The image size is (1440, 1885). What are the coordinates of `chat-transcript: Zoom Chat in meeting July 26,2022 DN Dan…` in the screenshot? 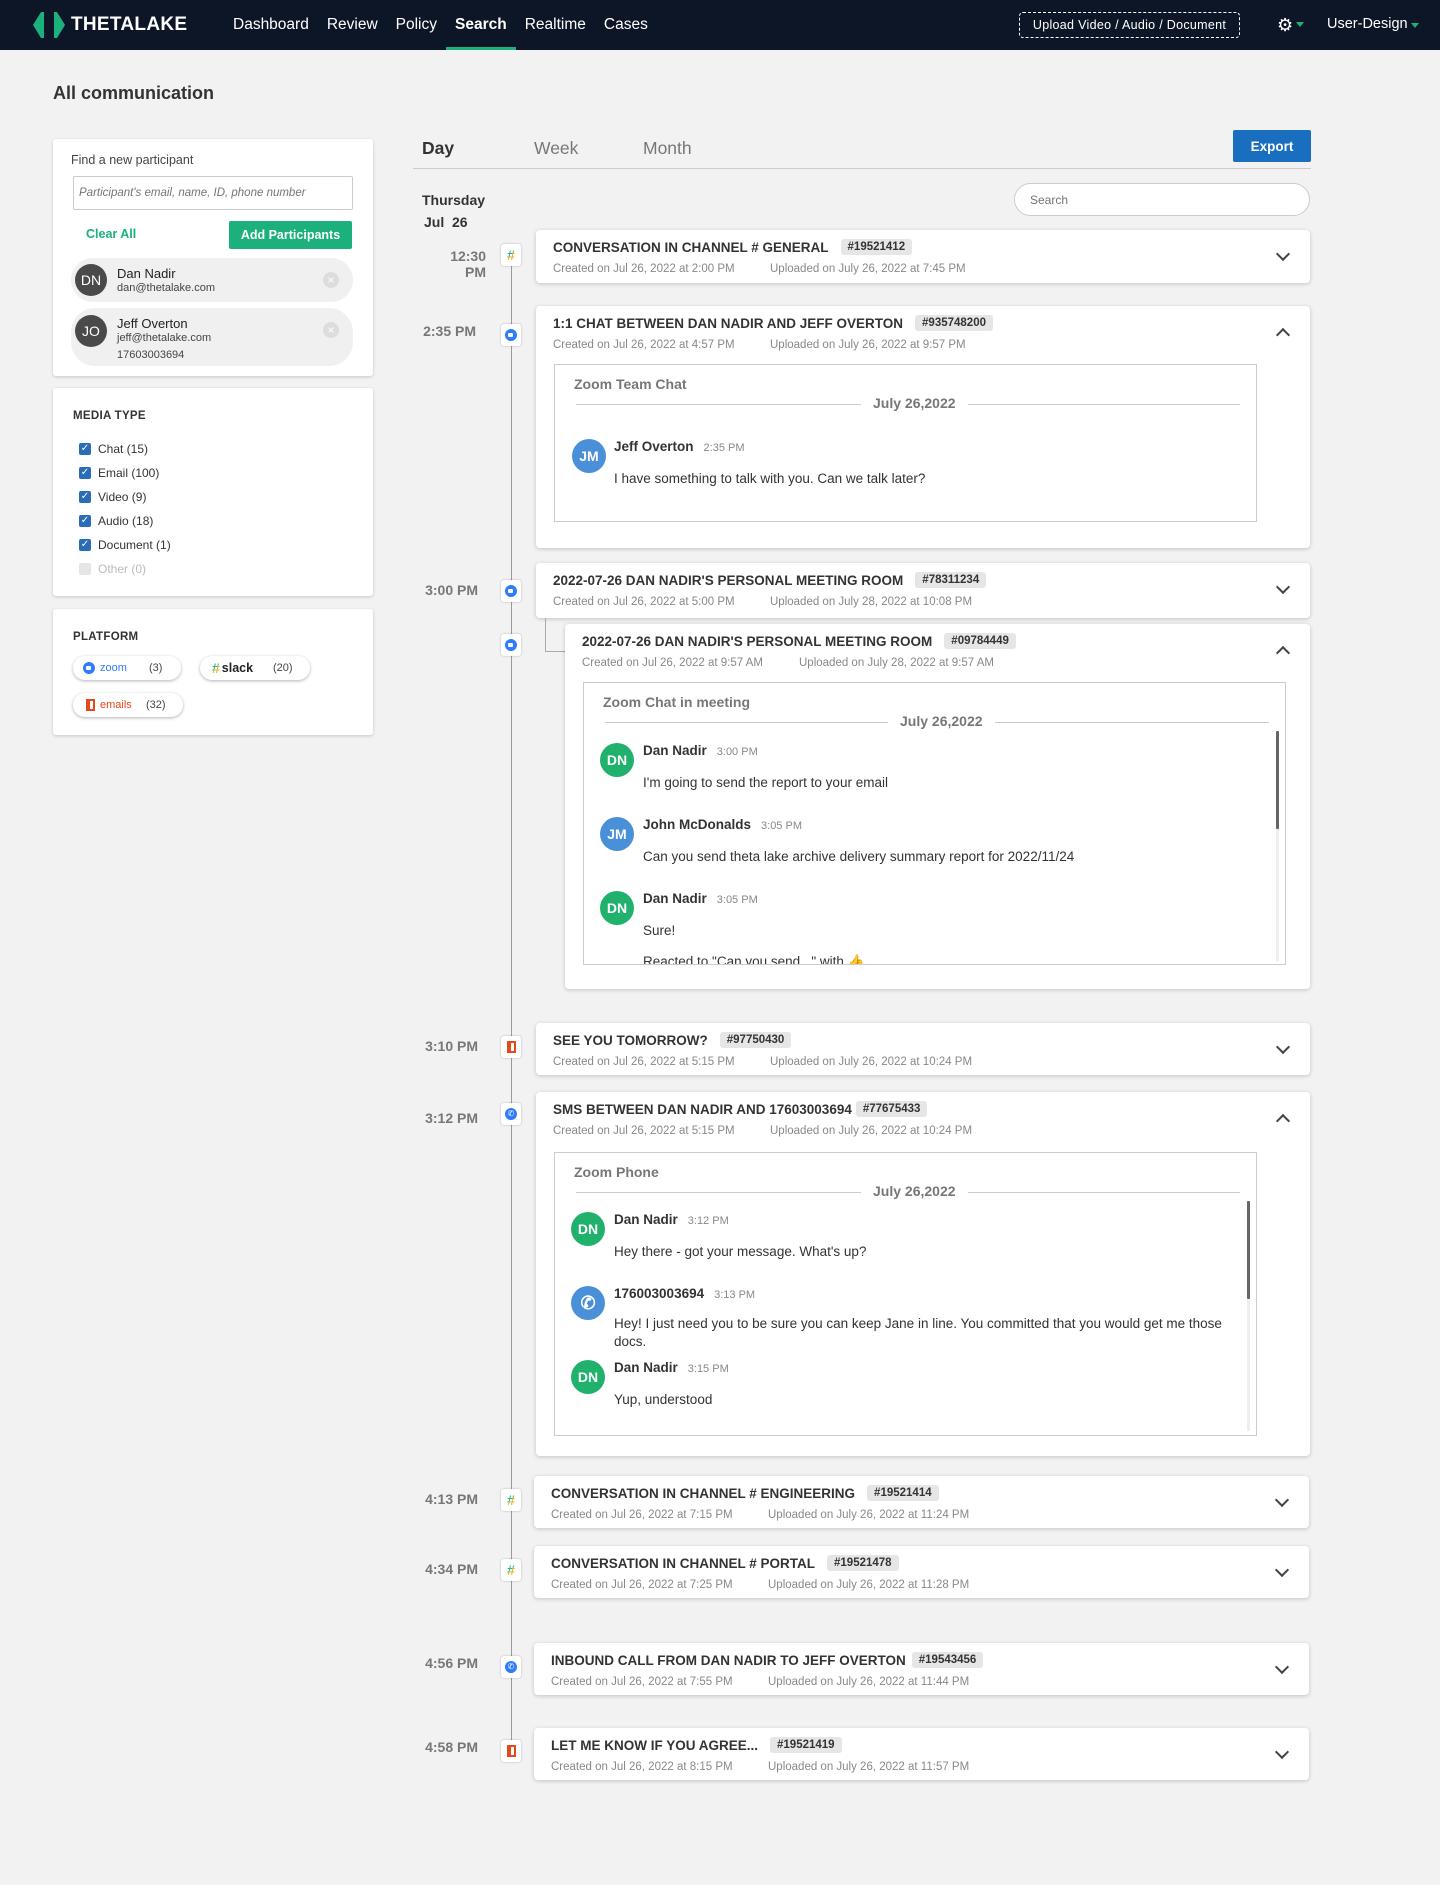 It's located at (934, 823).